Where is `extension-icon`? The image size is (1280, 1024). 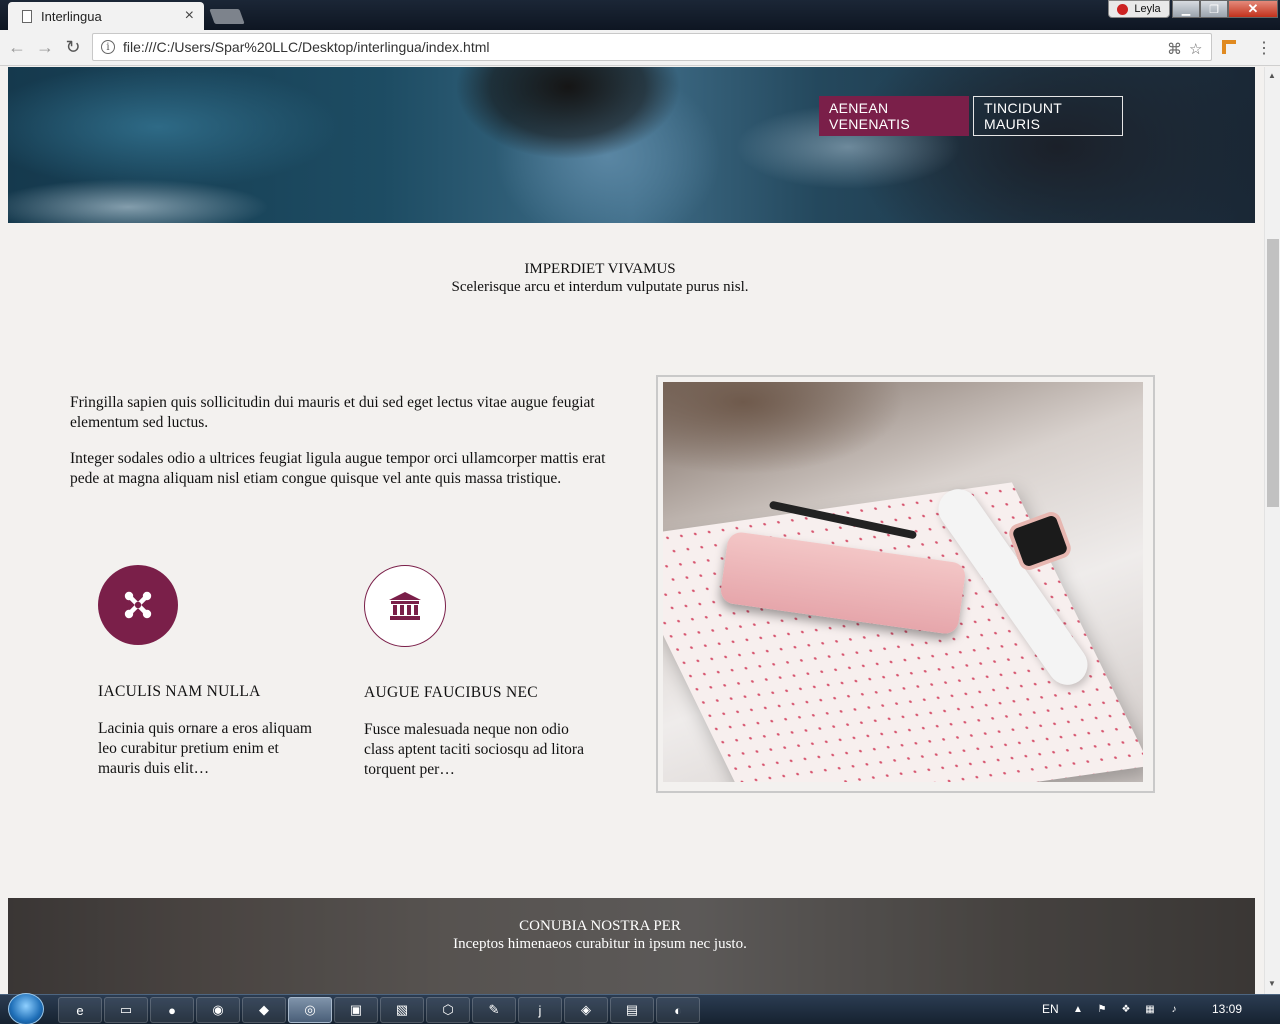 extension-icon is located at coordinates (1229, 47).